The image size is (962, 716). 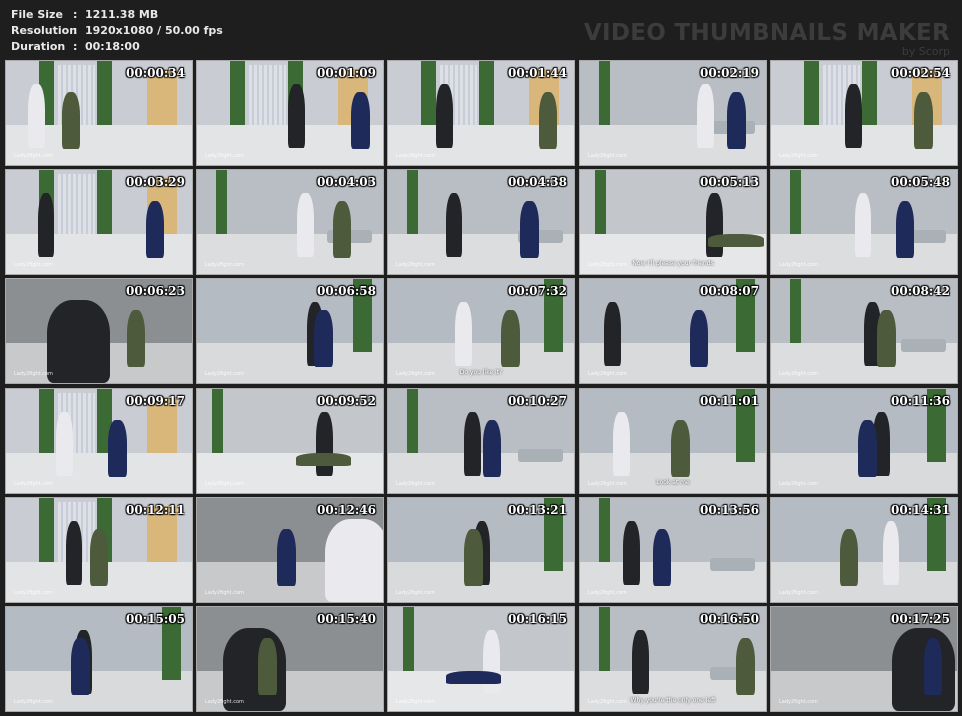 I want to click on thumbnail: 00:13:21 Lady2fight.com, so click(x=481, y=550).